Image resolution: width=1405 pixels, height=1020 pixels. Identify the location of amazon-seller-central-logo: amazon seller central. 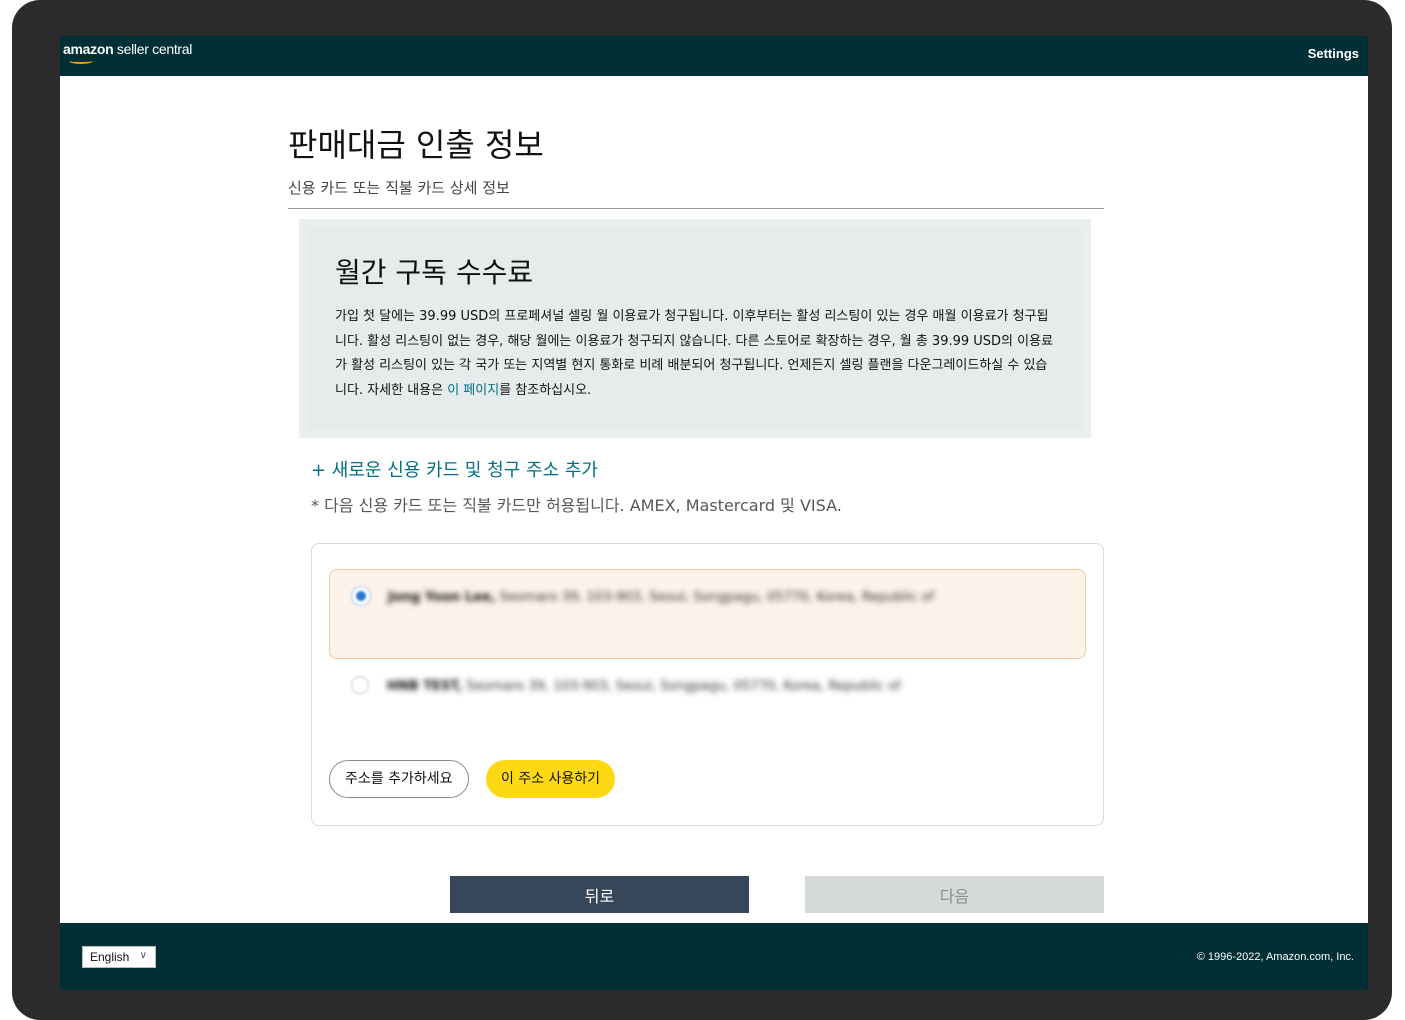
(128, 52).